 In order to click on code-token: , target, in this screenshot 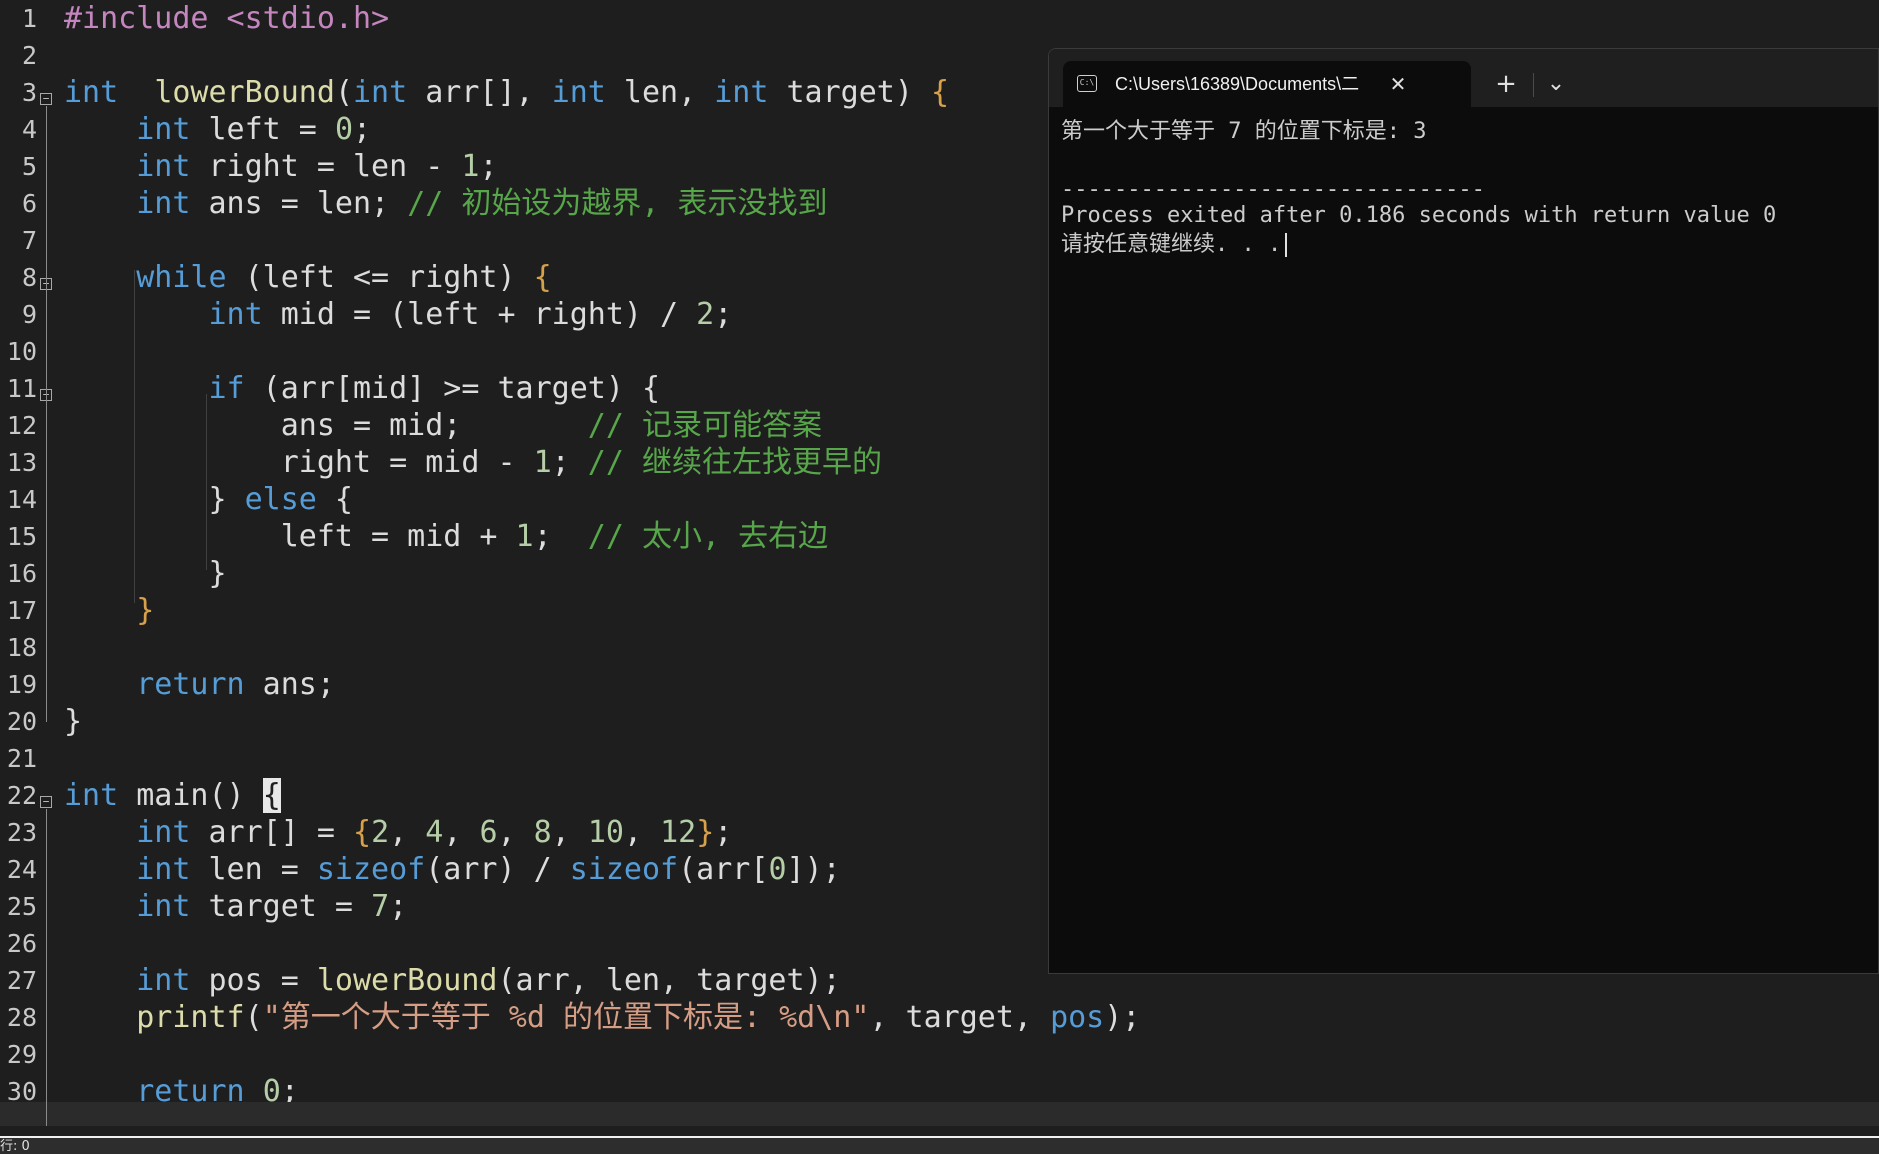, I will do `click(960, 1017)`.